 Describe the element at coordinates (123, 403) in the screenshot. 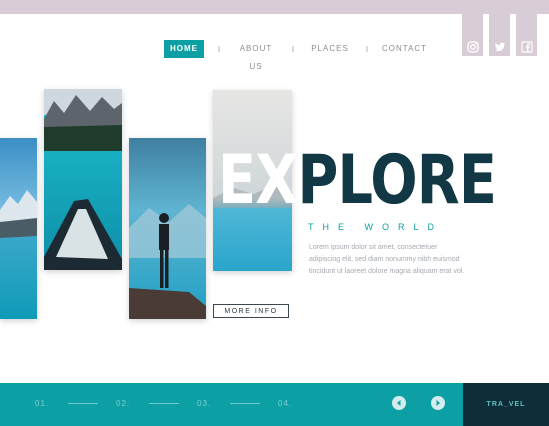

I see `page-indicator-2: 02.` at that location.